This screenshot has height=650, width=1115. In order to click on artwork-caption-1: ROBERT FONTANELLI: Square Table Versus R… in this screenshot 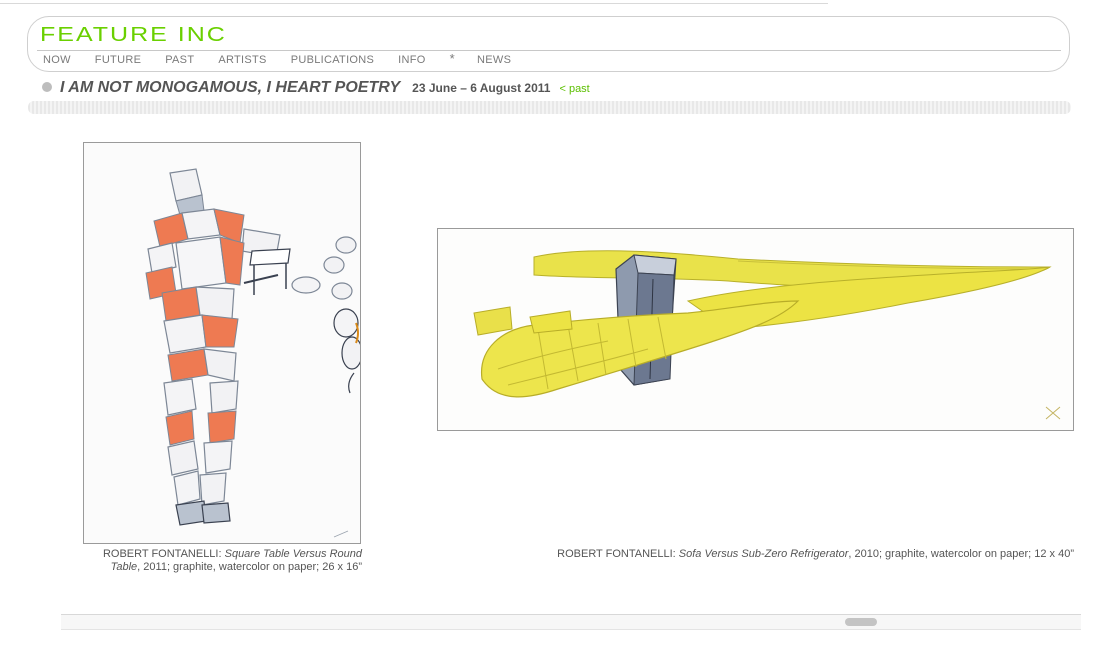, I will do `click(226, 561)`.